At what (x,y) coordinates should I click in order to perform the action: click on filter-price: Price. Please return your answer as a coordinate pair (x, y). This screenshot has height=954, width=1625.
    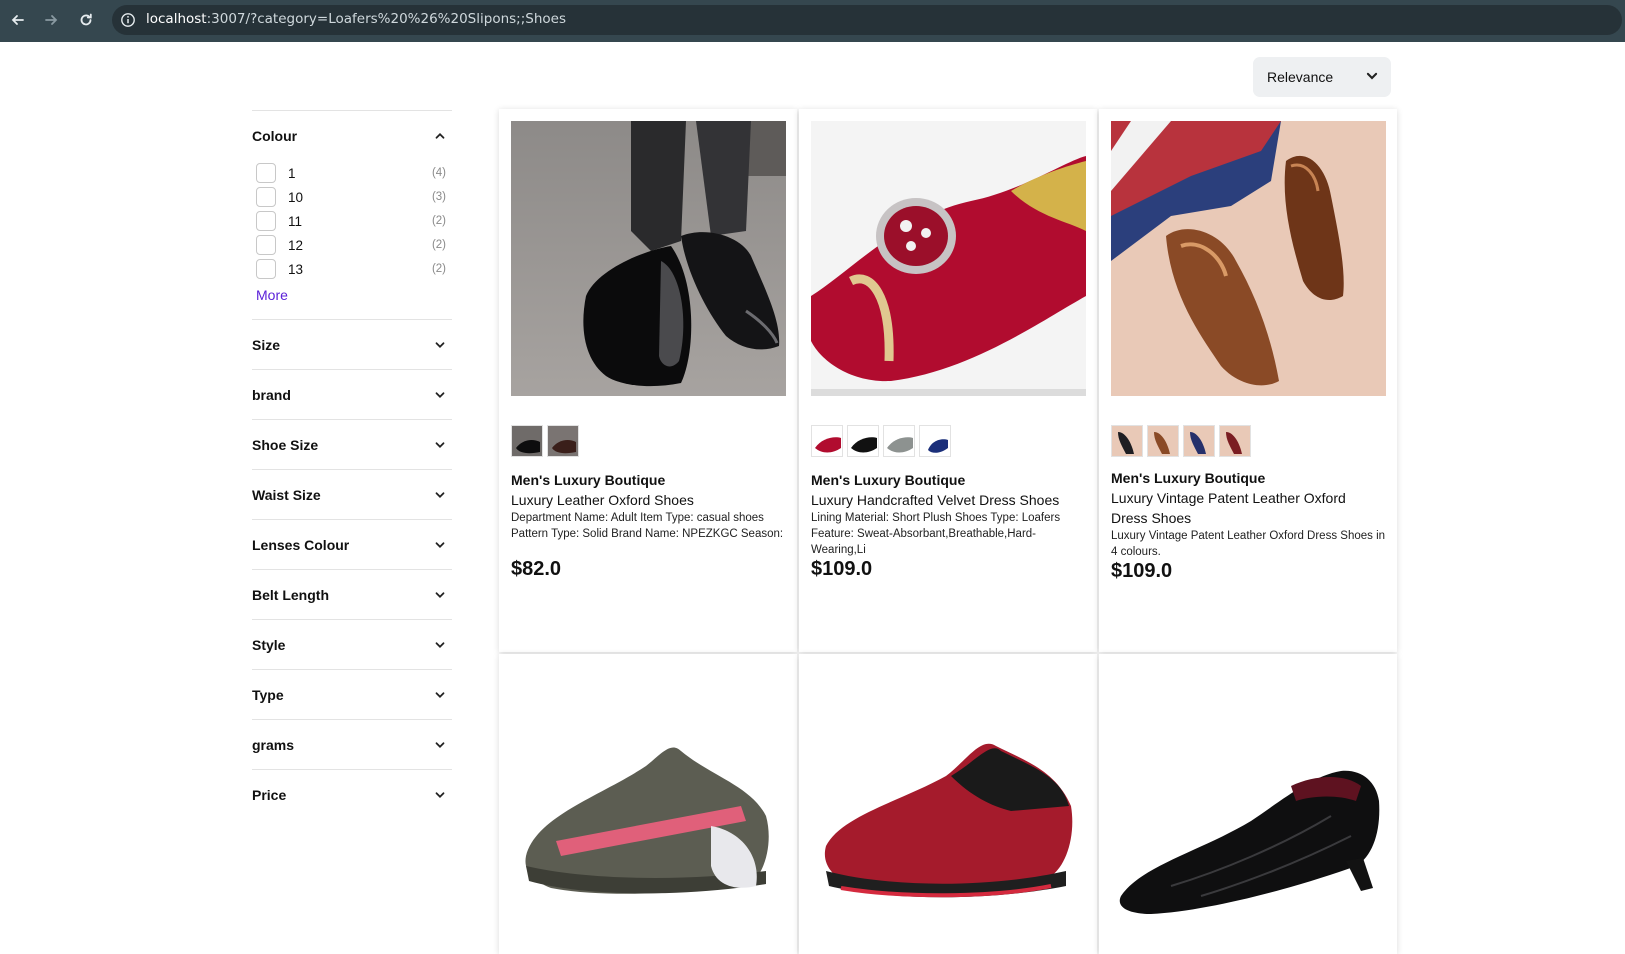
    Looking at the image, I should click on (352, 794).